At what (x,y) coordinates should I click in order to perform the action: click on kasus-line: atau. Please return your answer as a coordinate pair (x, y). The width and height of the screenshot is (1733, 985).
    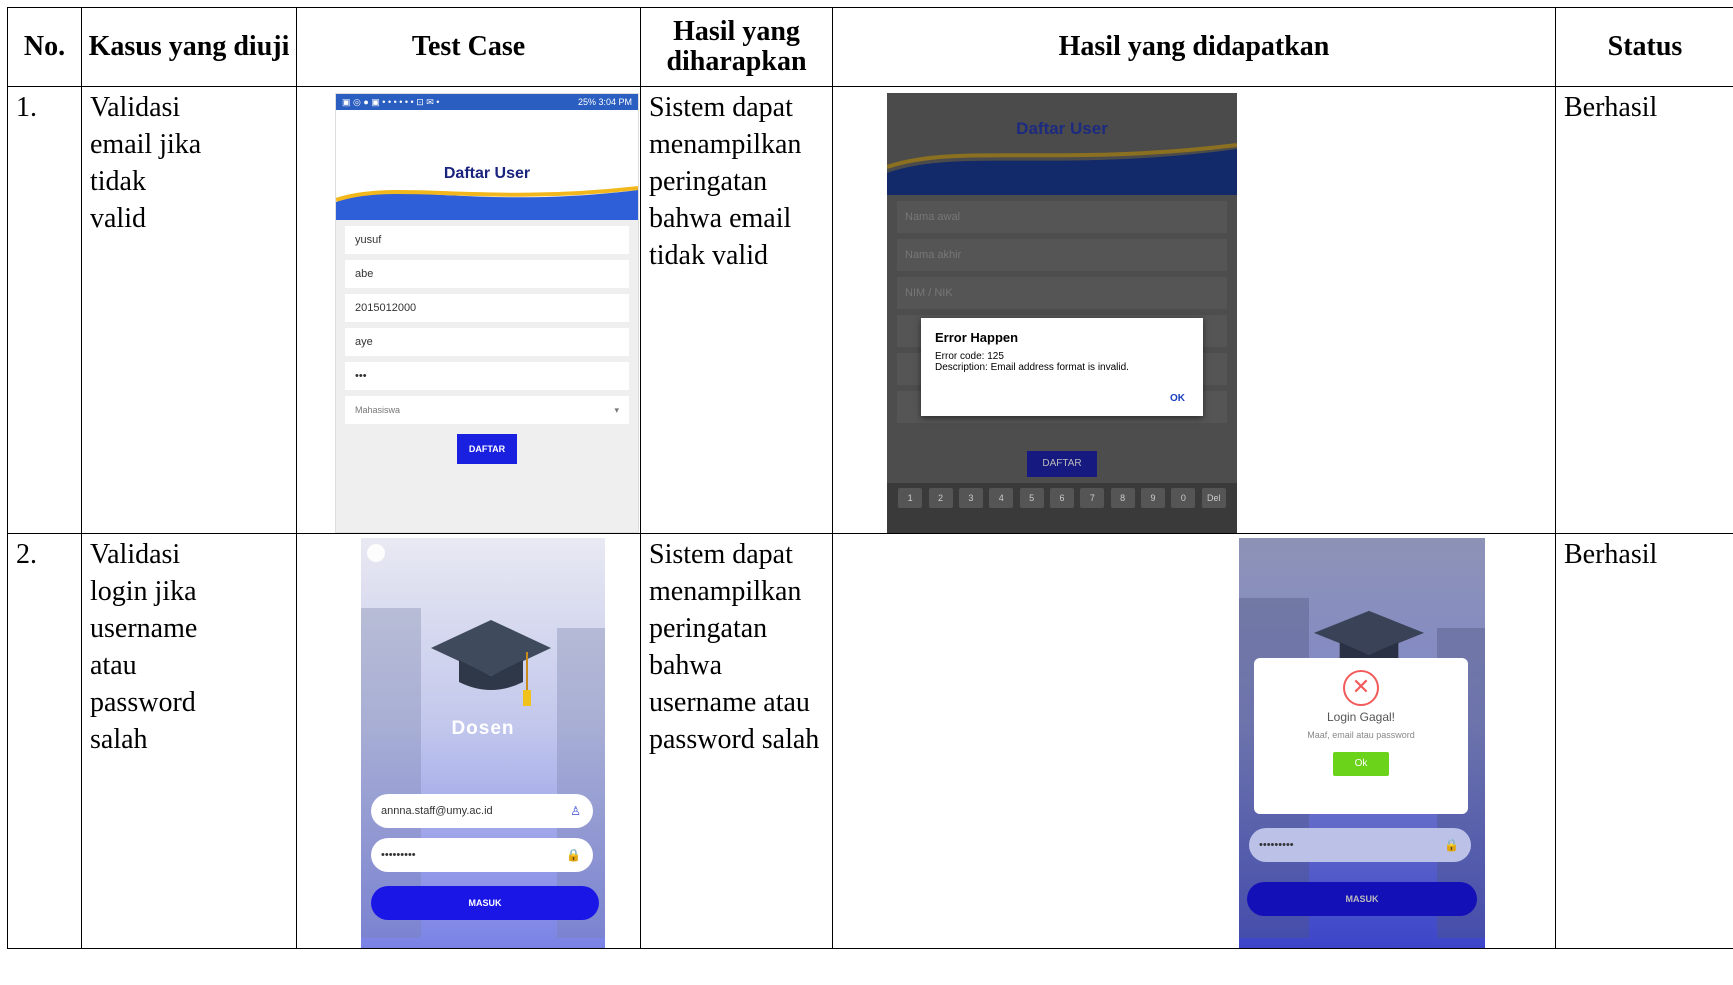
    Looking at the image, I should click on (113, 665).